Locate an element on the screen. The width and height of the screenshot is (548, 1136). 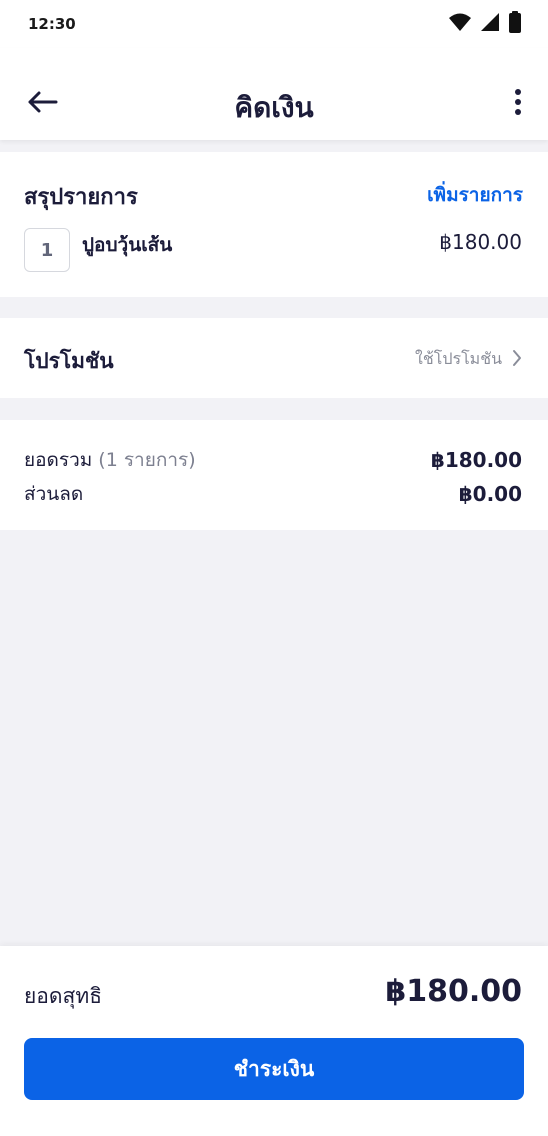
add-items-link: เพิ่มรายการ is located at coordinates (475, 195).